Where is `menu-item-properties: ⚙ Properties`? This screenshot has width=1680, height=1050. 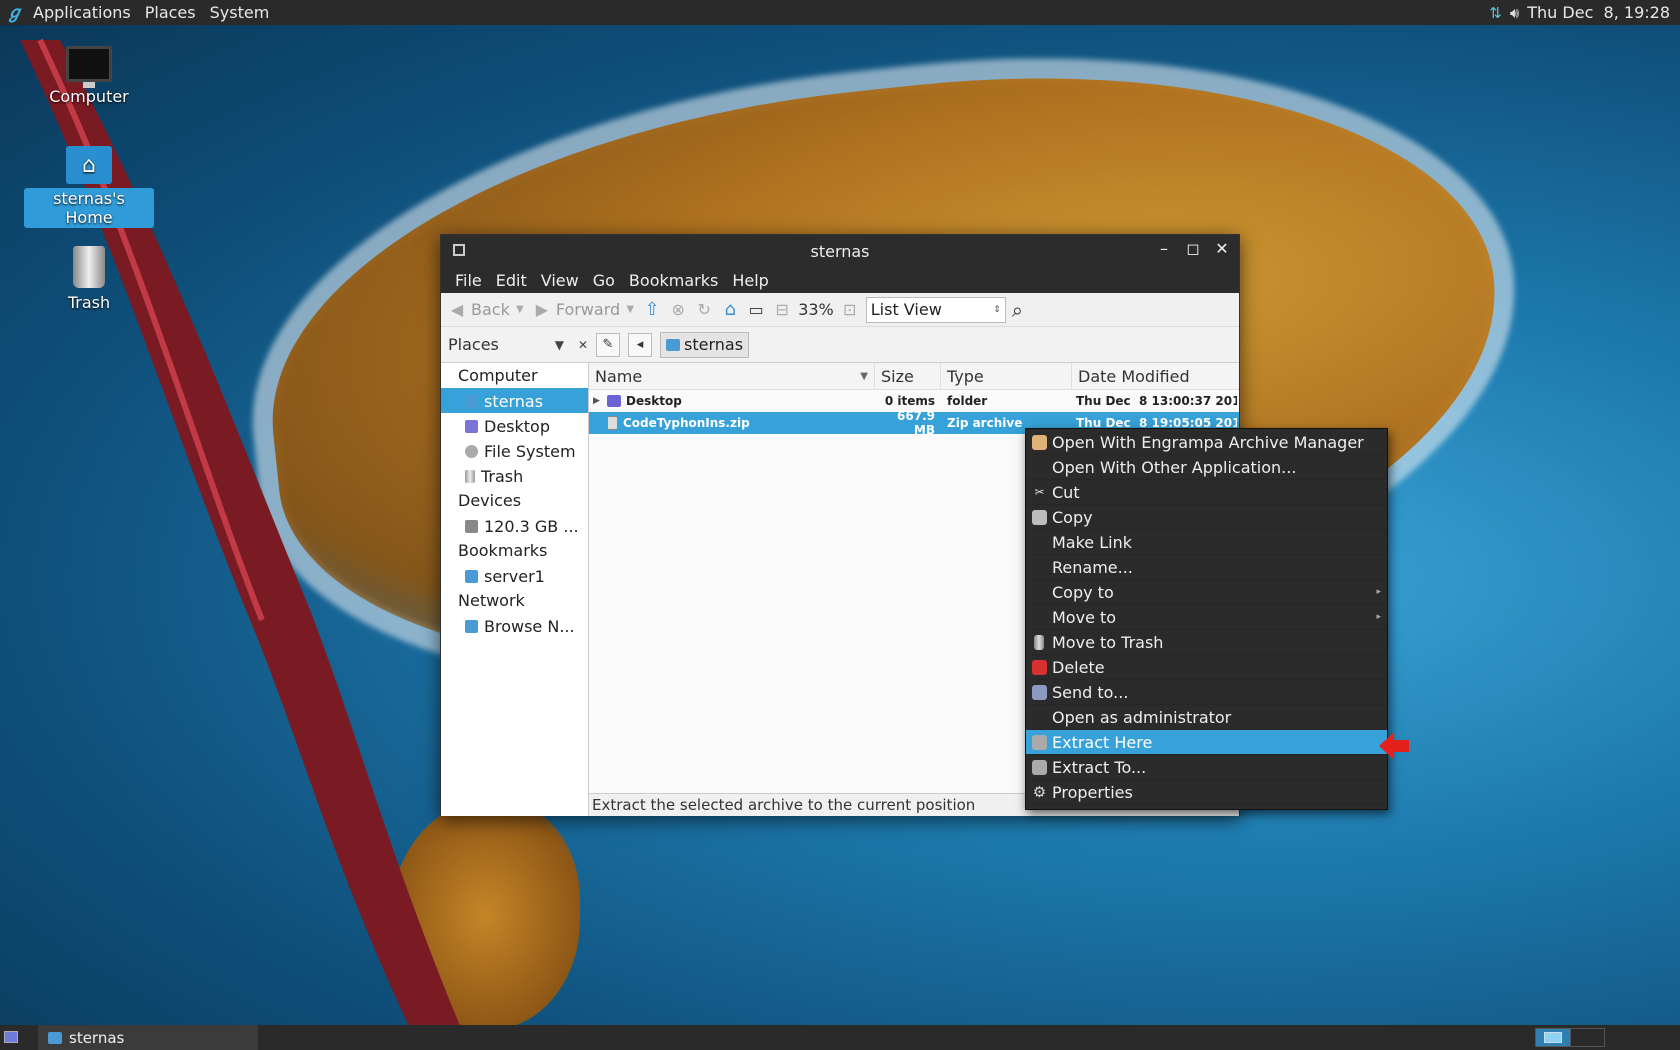
menu-item-properties: ⚙ Properties is located at coordinates (1206, 792).